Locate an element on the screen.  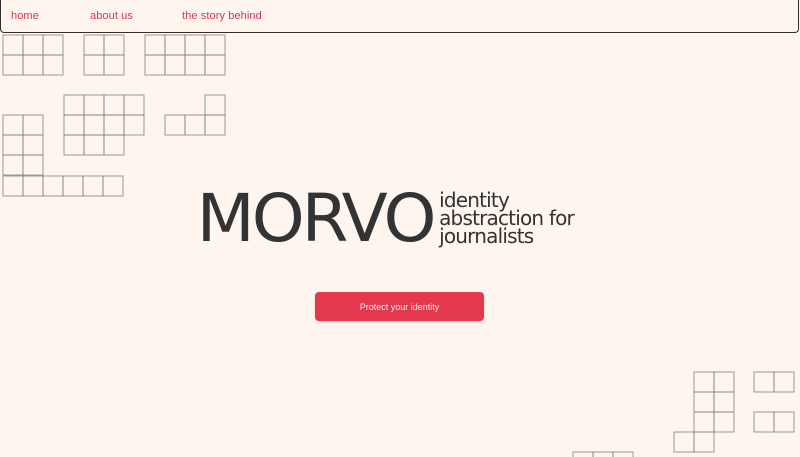
top-nav-bar: home about us the story behind is located at coordinates (399, 16).